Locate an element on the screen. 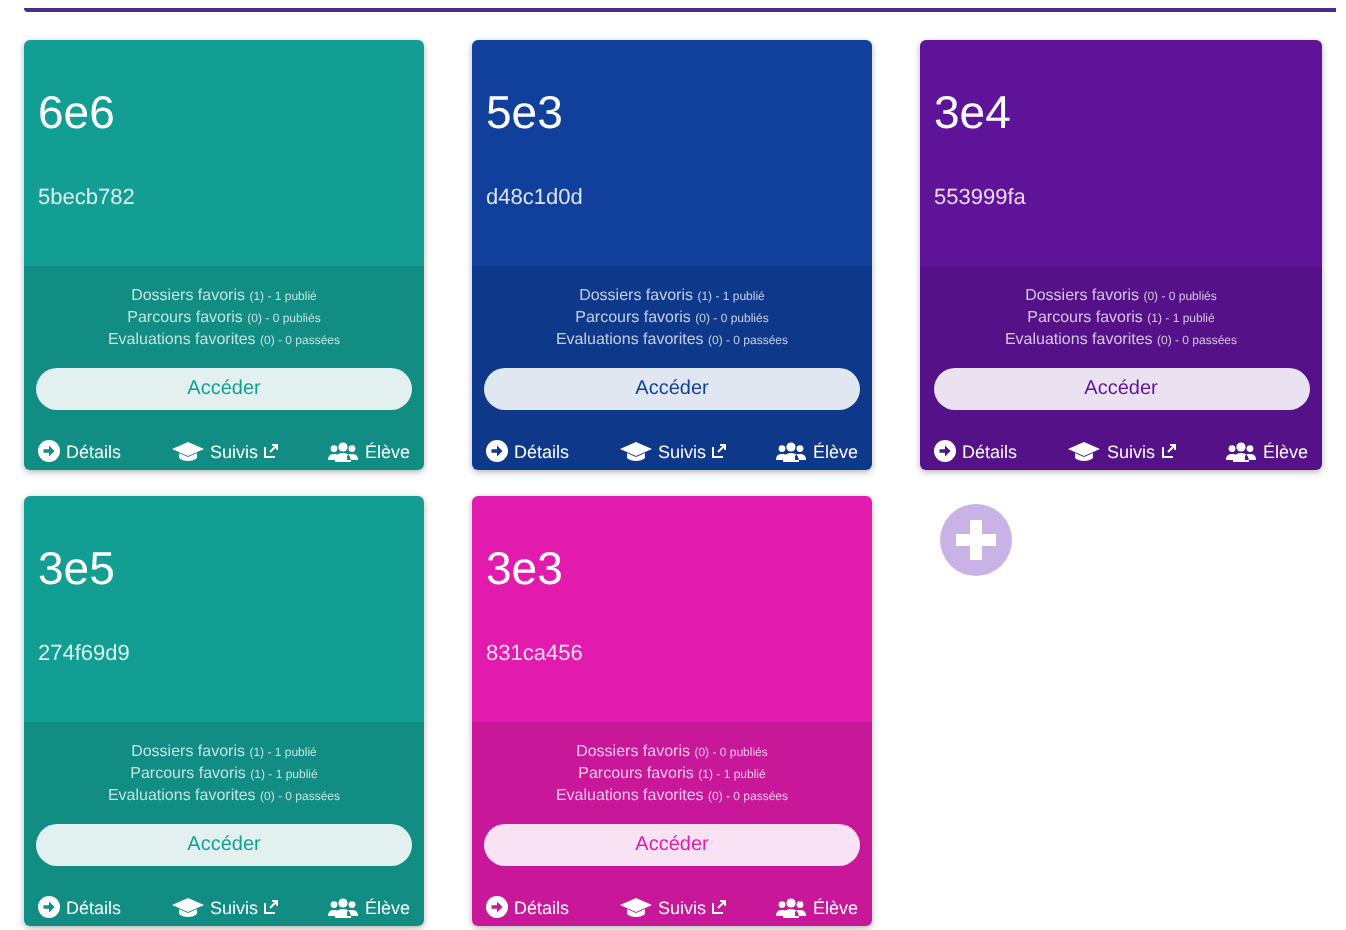 The height and width of the screenshot is (930, 1346). card-code: 831ca456 is located at coordinates (534, 654).